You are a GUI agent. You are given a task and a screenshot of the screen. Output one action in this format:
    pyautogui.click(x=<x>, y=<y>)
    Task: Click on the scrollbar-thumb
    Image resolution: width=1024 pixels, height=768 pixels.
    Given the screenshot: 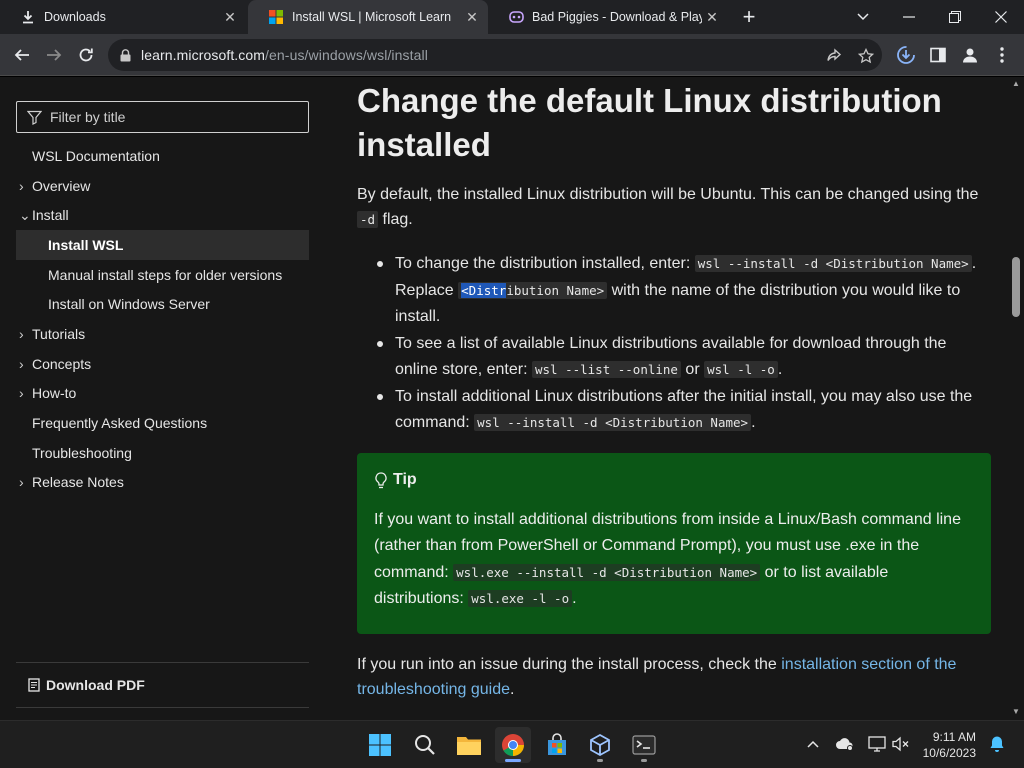 What is the action you would take?
    pyautogui.click(x=1016, y=287)
    